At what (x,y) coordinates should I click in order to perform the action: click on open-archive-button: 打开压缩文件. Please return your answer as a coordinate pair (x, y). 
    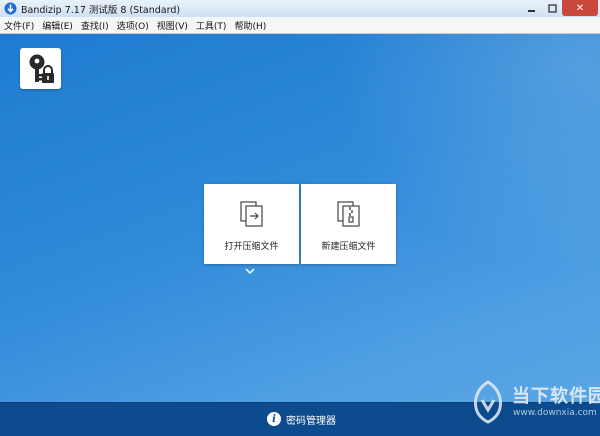
    Looking at the image, I should click on (251, 224).